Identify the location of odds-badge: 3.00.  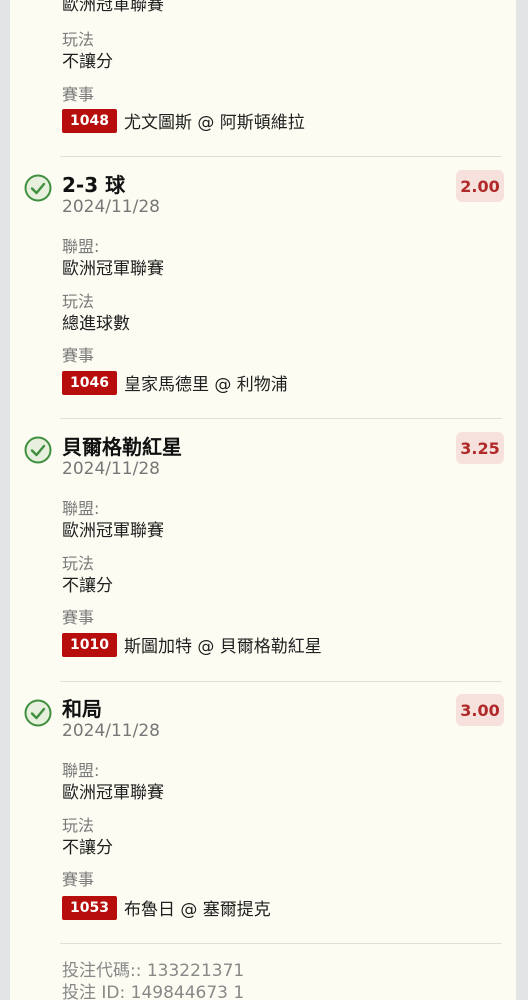
(480, 710).